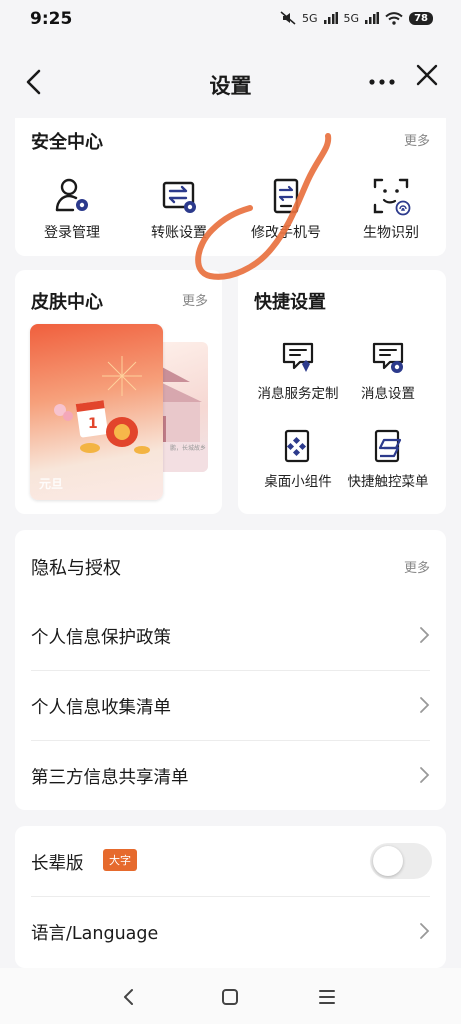  Describe the element at coordinates (417, 139) in the screenshot. I see `security-more-link: 更多` at that location.